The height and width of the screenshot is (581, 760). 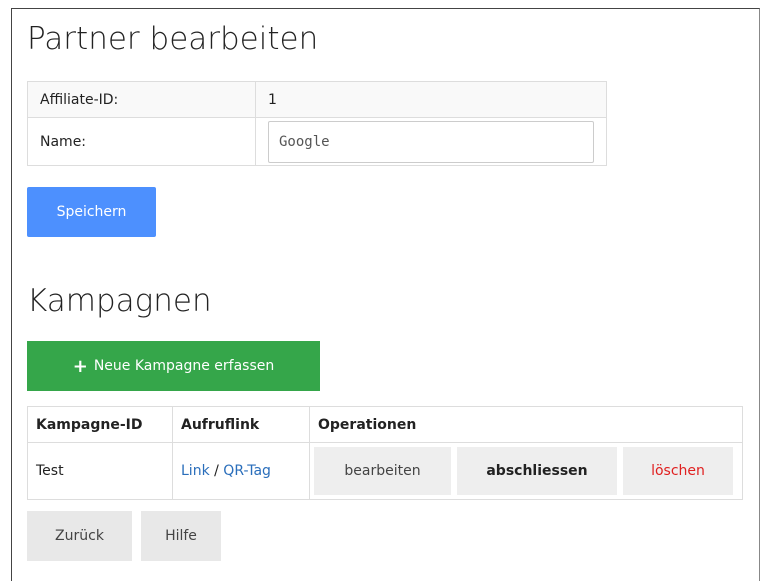 What do you see at coordinates (141, 141) in the screenshot?
I see `name-label: Name:` at bounding box center [141, 141].